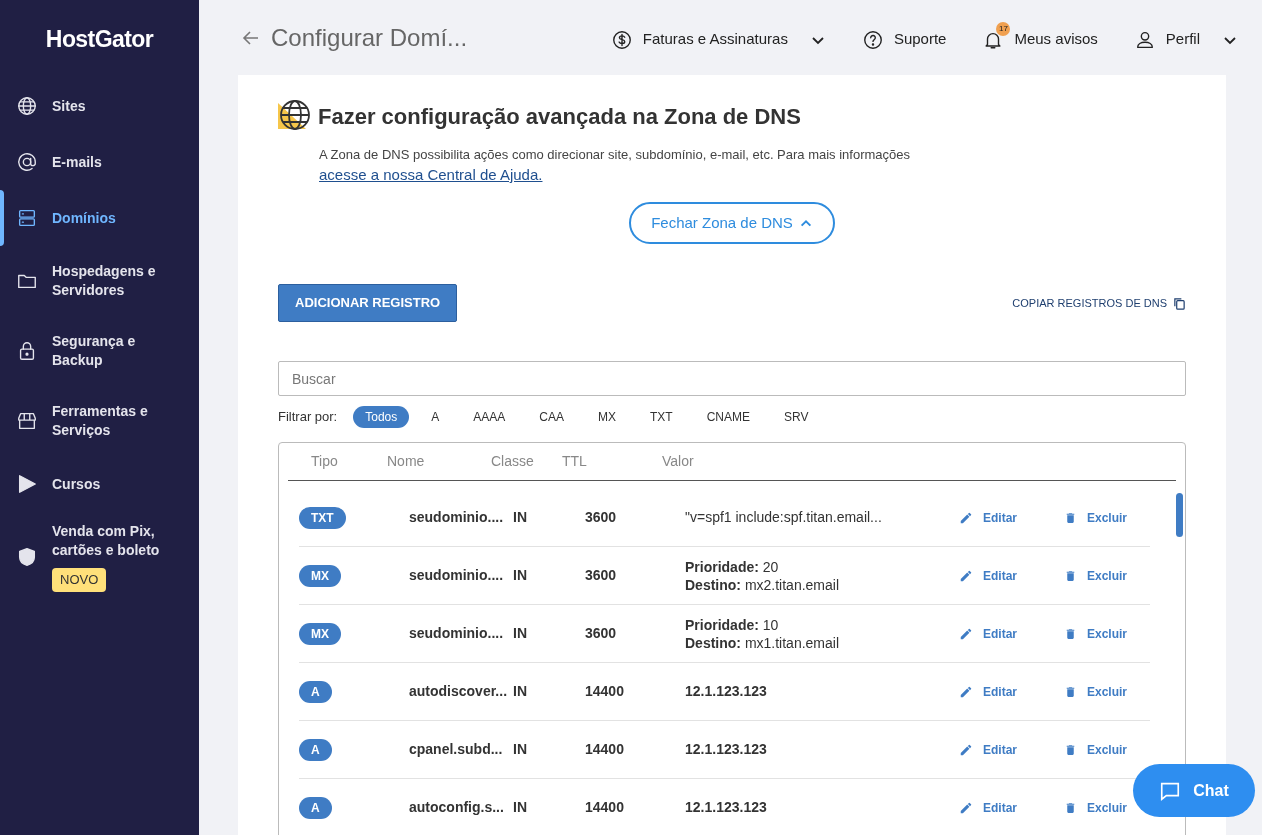  I want to click on description-text: A Zona de DNS possibilita ações como direcionar site, subdomínio, e-mail, etc. Para mais informações, so click(615, 155).